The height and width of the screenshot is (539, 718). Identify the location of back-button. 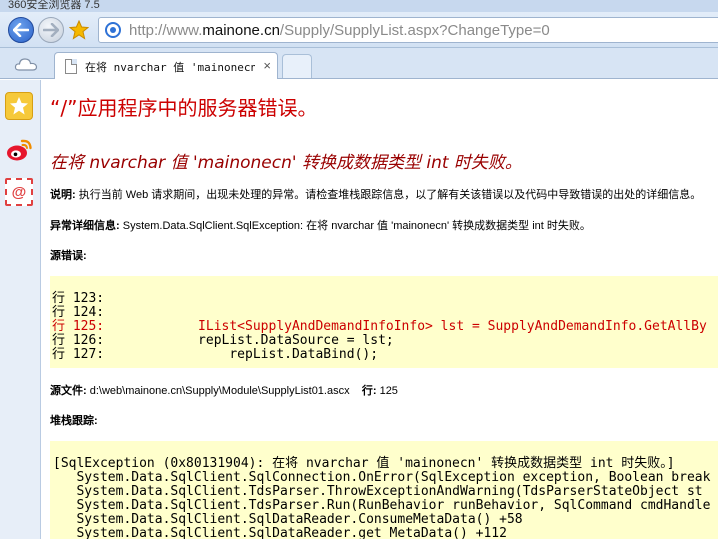
(21, 30).